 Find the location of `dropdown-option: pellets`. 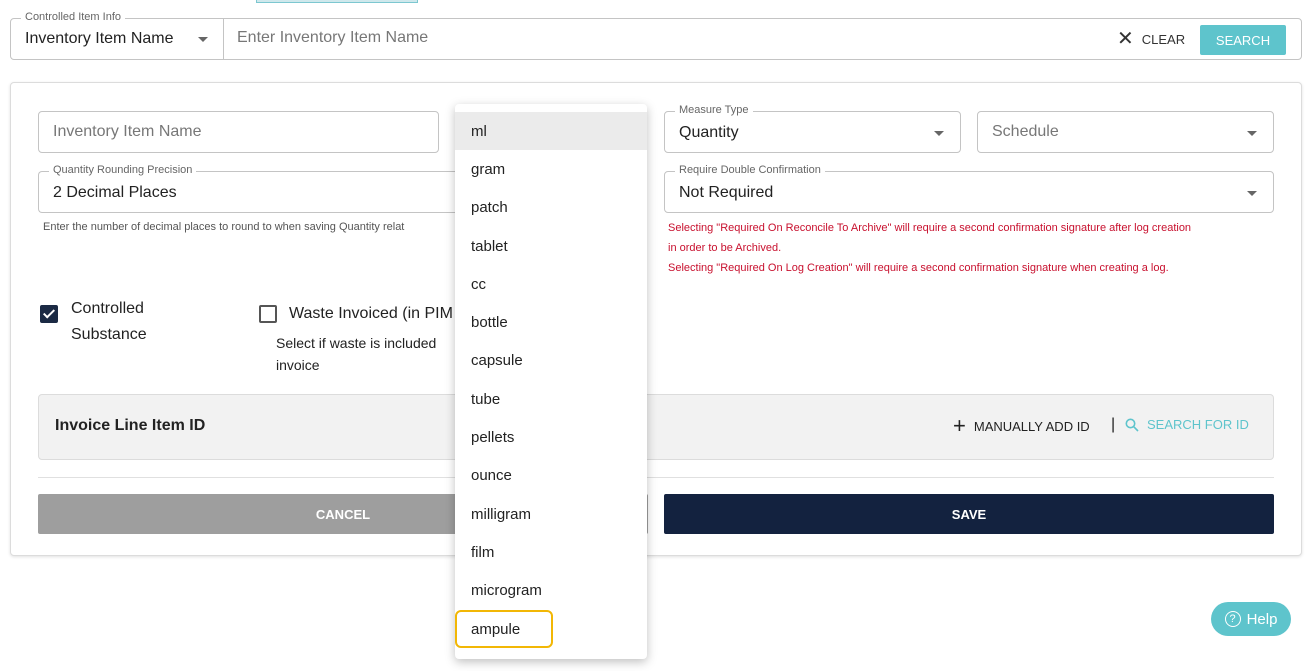

dropdown-option: pellets is located at coordinates (551, 437).